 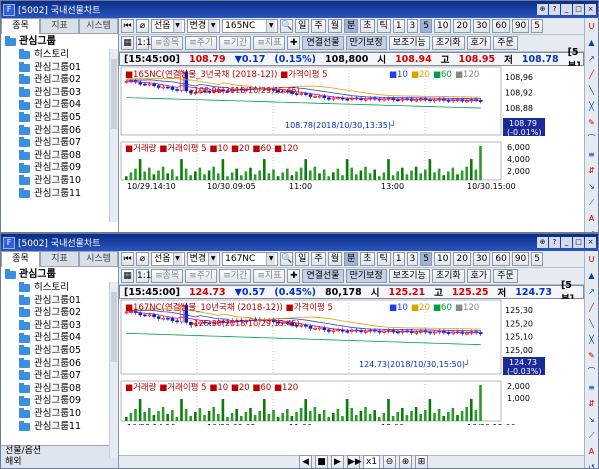 What do you see at coordinates (337, 461) in the screenshot?
I see `nav-button: ▶` at bounding box center [337, 461].